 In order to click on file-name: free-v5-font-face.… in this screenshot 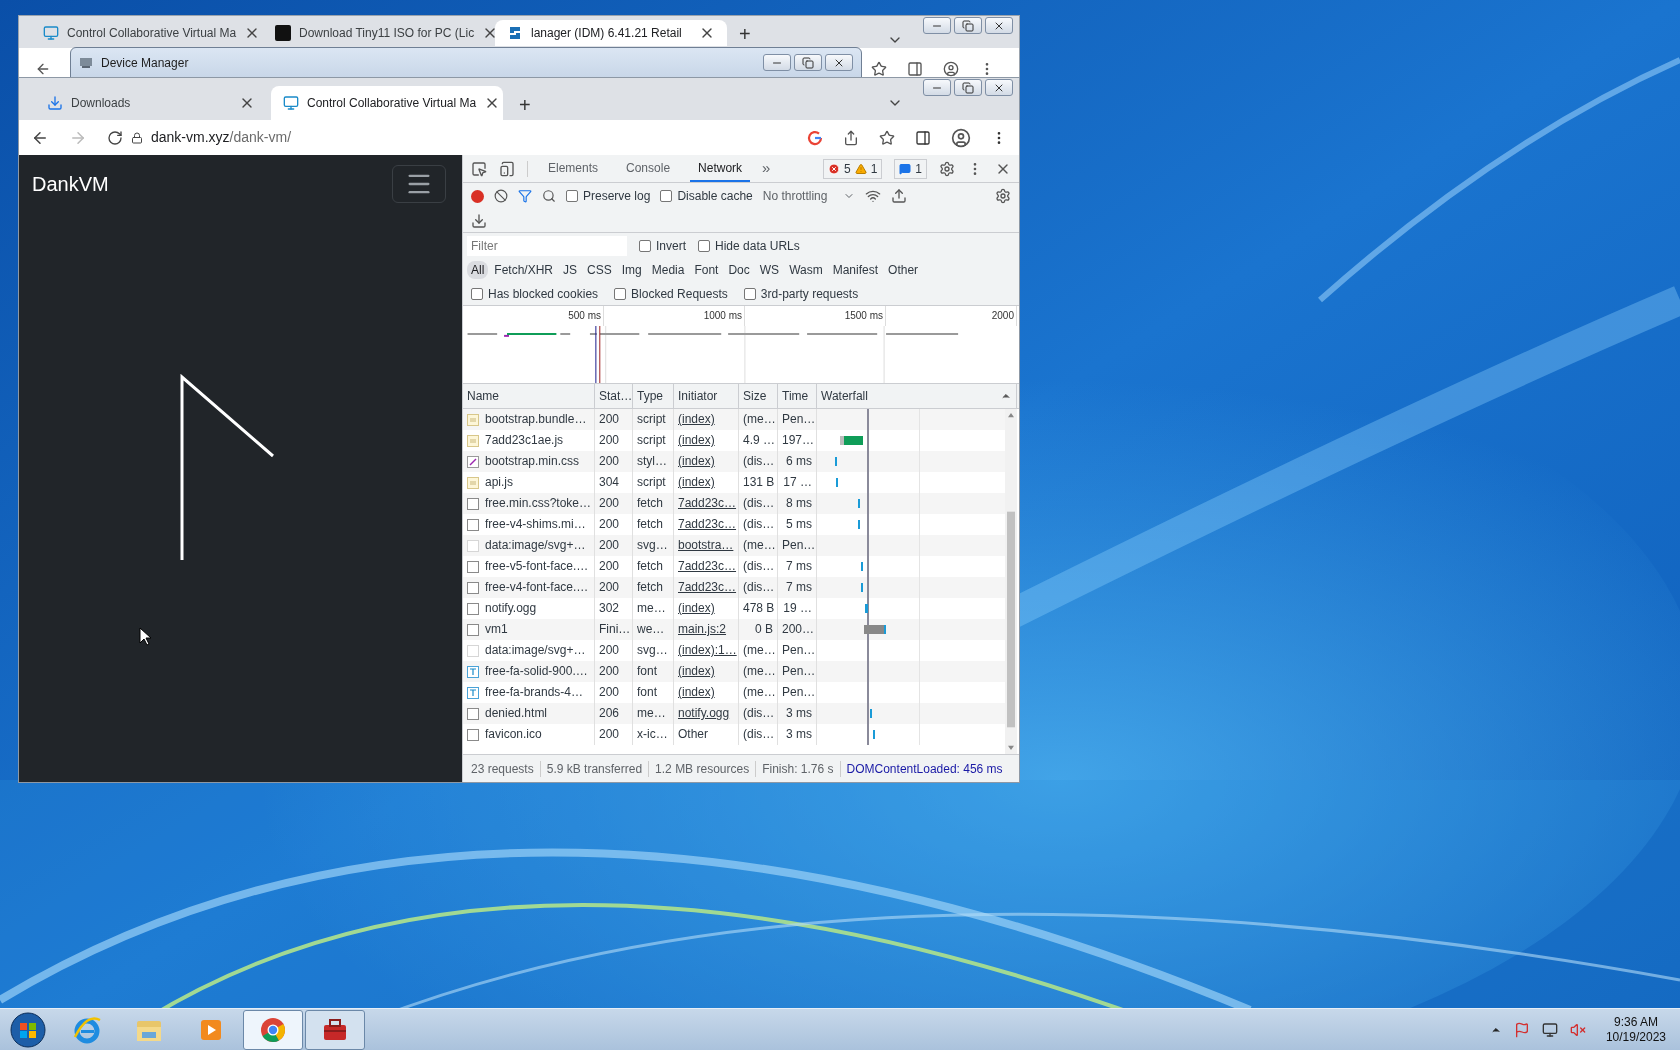, I will do `click(537, 566)`.